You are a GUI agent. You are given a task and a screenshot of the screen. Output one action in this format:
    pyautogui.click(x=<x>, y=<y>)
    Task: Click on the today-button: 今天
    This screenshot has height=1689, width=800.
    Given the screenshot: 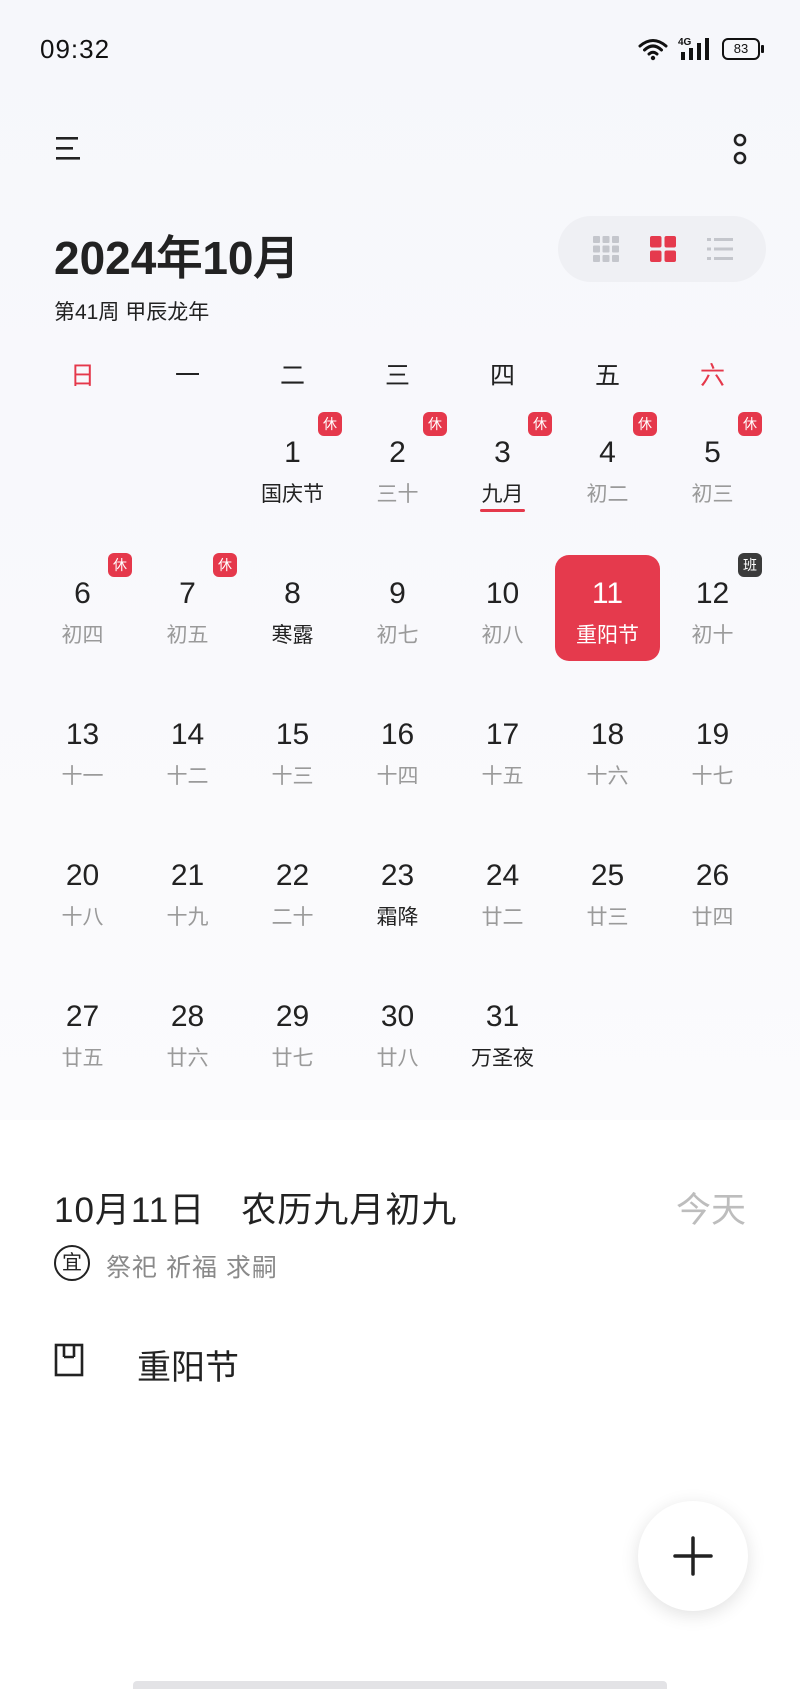 What is the action you would take?
    pyautogui.click(x=711, y=1207)
    